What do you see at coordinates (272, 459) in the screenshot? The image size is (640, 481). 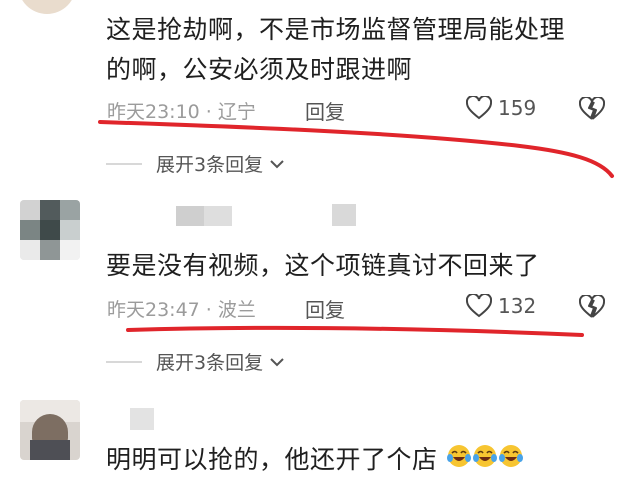 I see `comment-text-content: 明明可以抢的，他还开了个店` at bounding box center [272, 459].